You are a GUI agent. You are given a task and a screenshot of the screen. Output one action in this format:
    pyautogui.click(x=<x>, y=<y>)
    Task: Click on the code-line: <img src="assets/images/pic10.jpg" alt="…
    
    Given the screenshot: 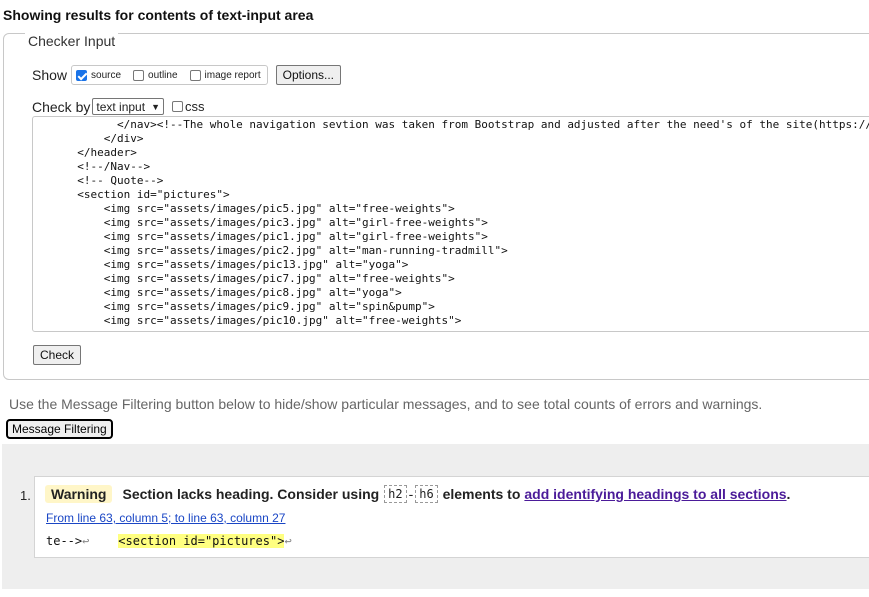 What is the action you would take?
    pyautogui.click(x=263, y=320)
    